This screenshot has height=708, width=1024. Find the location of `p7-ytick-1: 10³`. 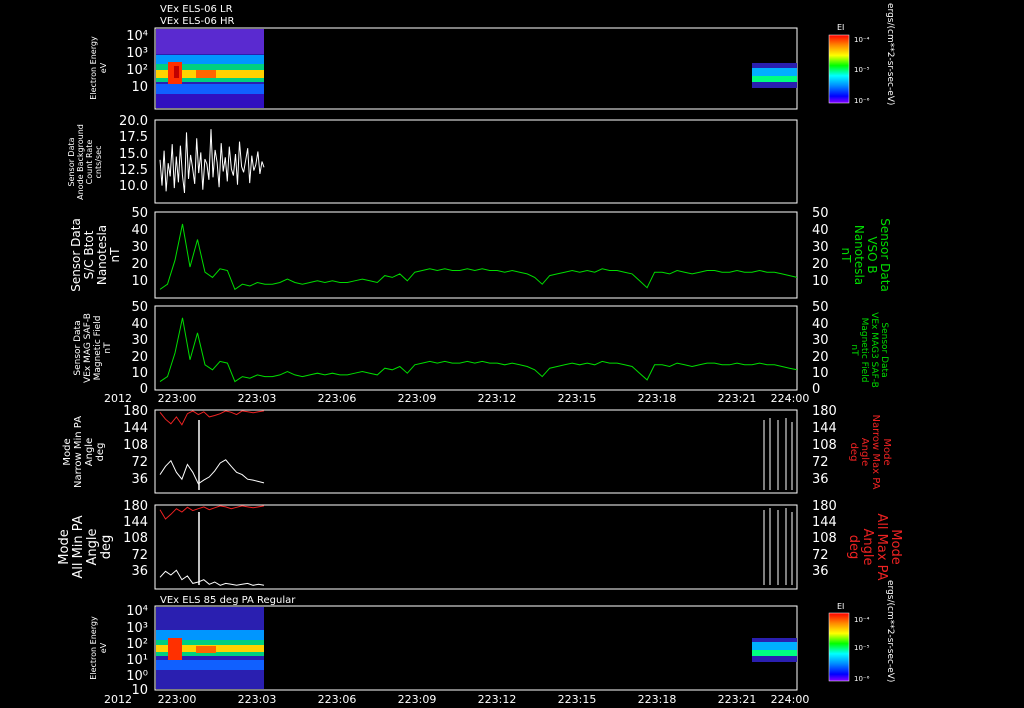

p7-ytick-1: 10³ is located at coordinates (137, 628).